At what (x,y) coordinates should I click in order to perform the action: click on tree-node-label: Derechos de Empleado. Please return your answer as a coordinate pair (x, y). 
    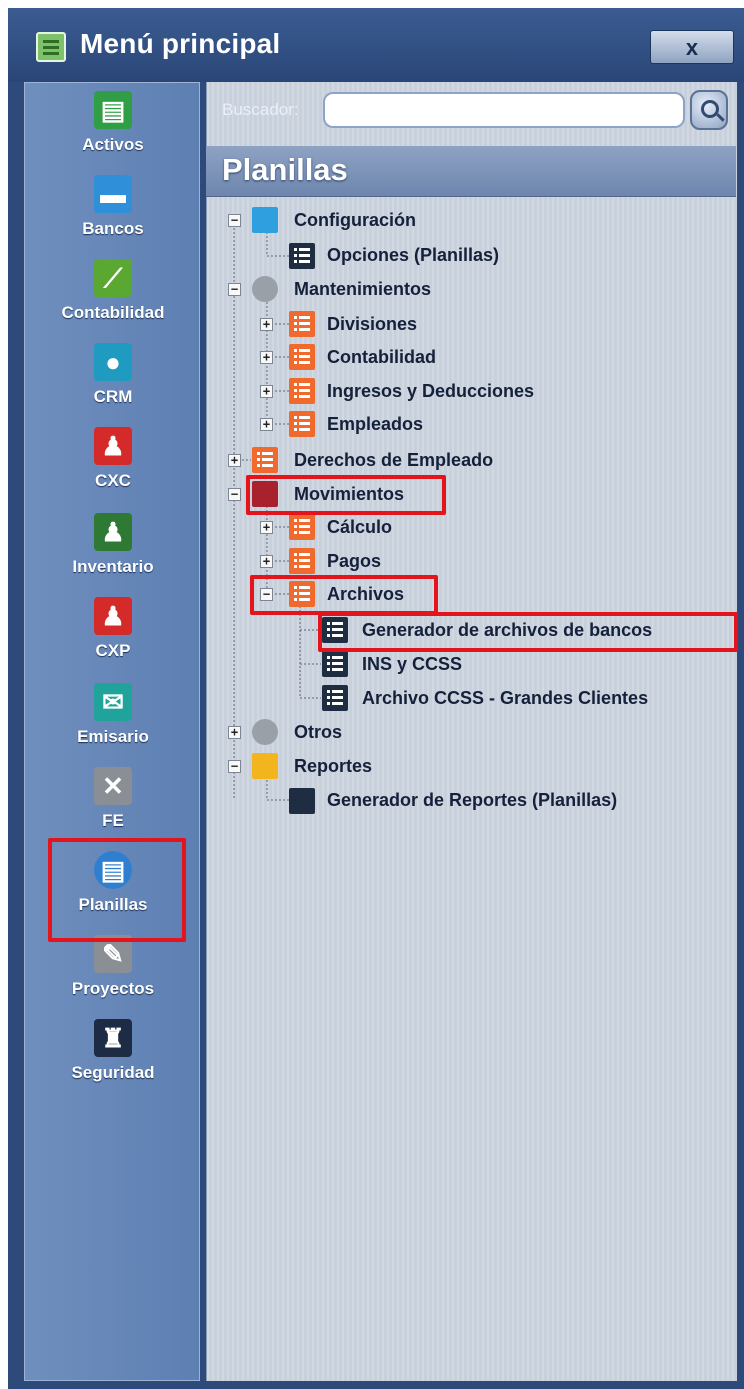
    Looking at the image, I should click on (394, 460).